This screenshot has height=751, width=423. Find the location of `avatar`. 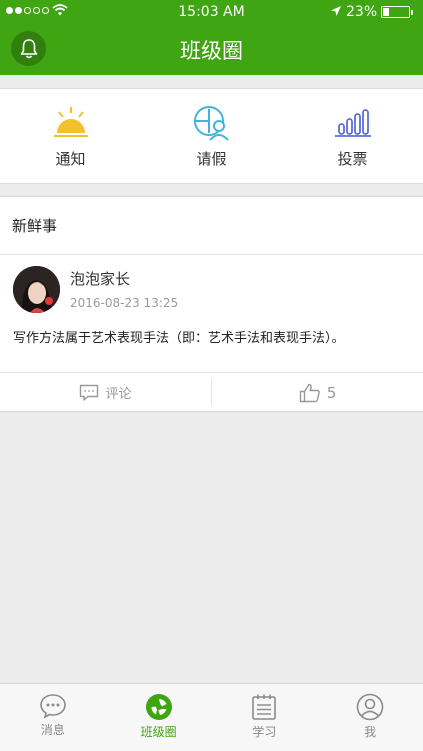

avatar is located at coordinates (36, 289).